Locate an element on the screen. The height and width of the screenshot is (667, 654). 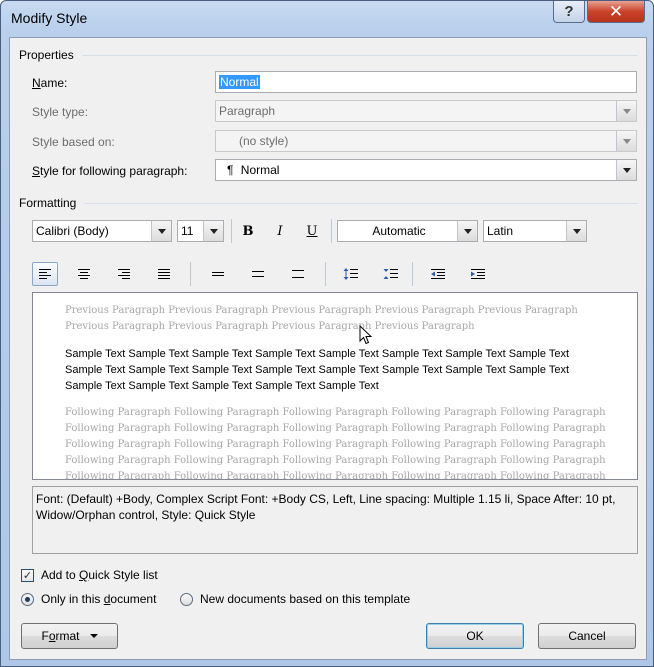
new-documents-label: New documents based on this template is located at coordinates (305, 599).